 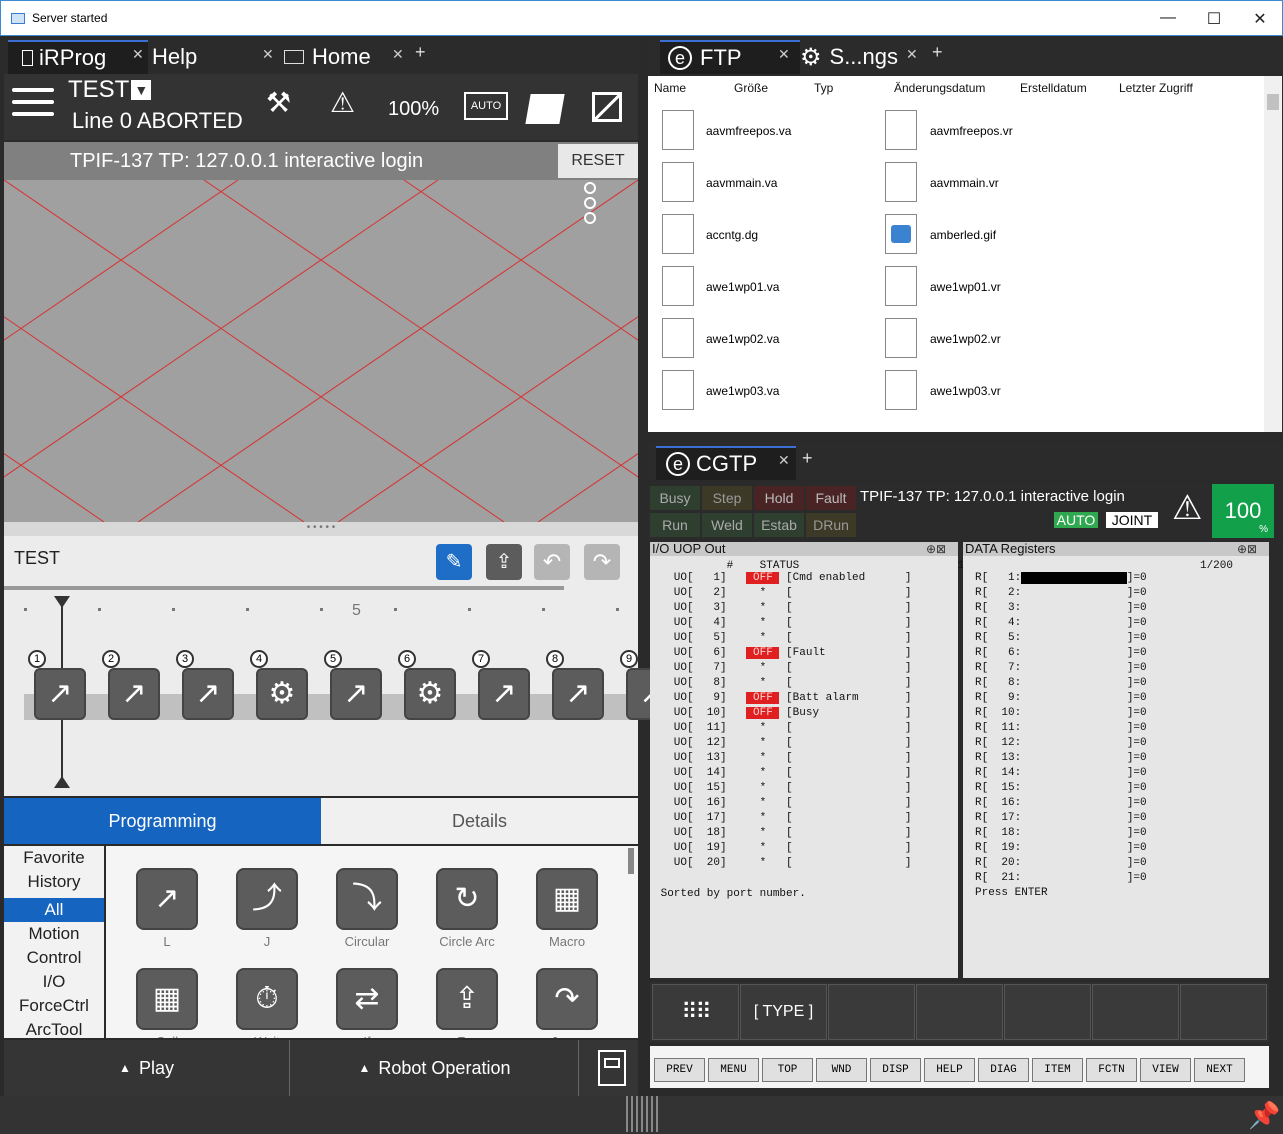 I want to click on f2-button, so click(x=871, y=1012).